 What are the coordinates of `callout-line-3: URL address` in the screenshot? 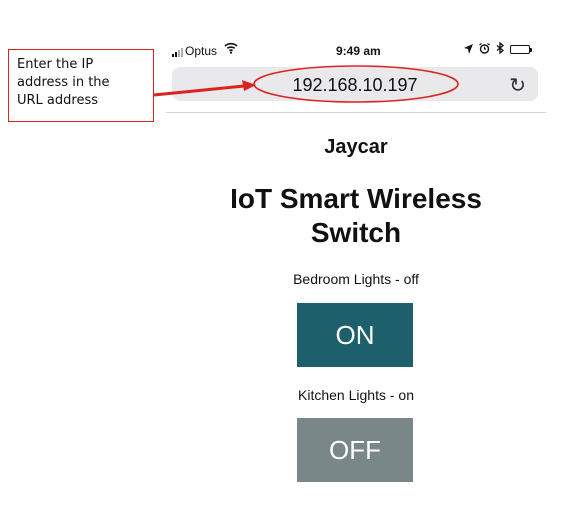 It's located at (57, 100).